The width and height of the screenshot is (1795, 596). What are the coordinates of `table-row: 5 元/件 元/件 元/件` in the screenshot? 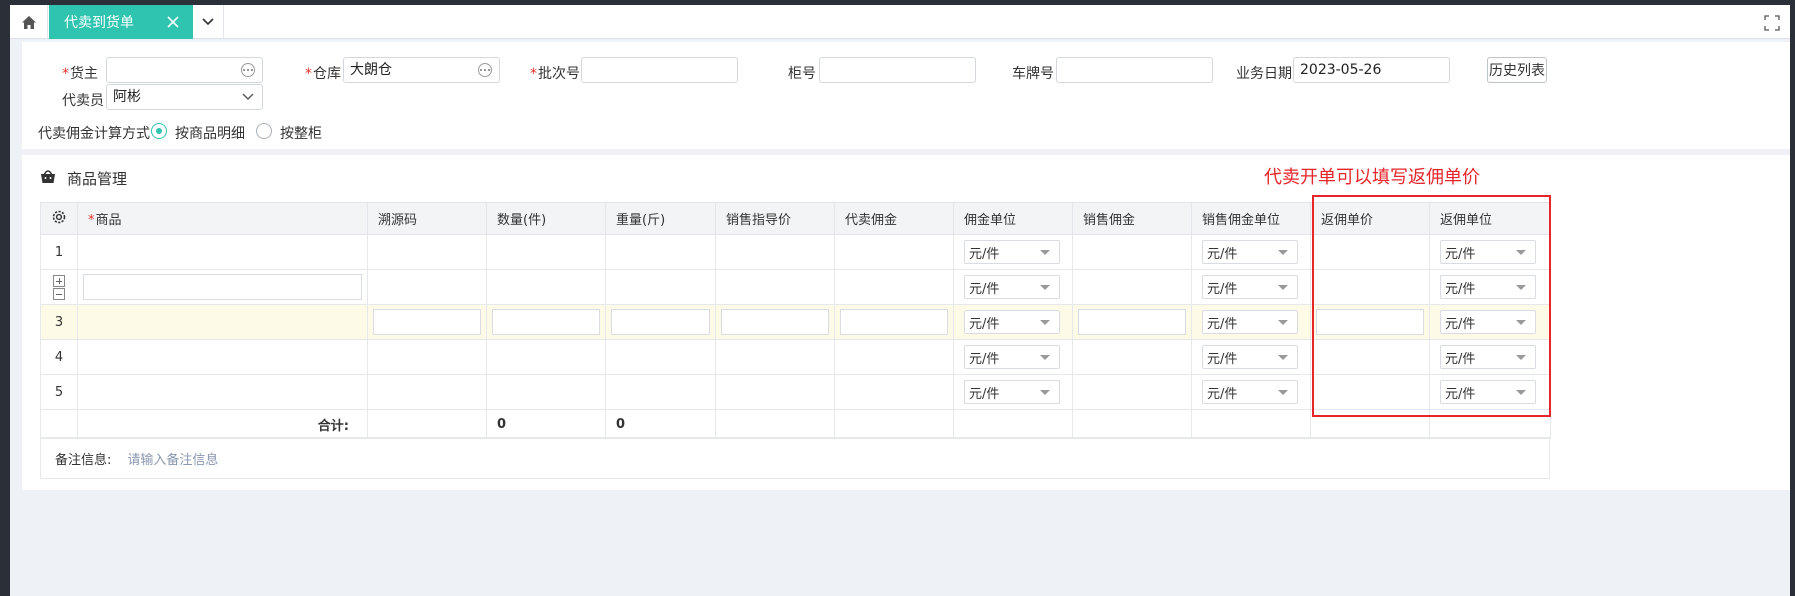 It's located at (795, 392).